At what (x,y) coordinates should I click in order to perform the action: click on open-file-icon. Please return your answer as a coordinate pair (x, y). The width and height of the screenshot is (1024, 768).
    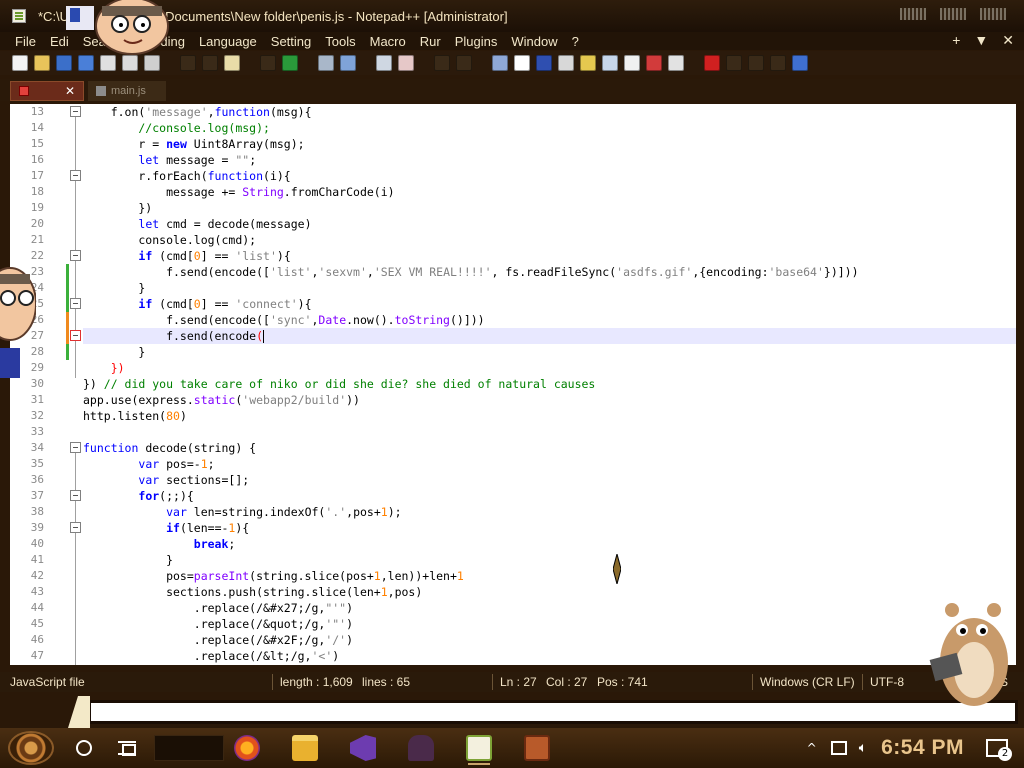
    Looking at the image, I should click on (42, 63).